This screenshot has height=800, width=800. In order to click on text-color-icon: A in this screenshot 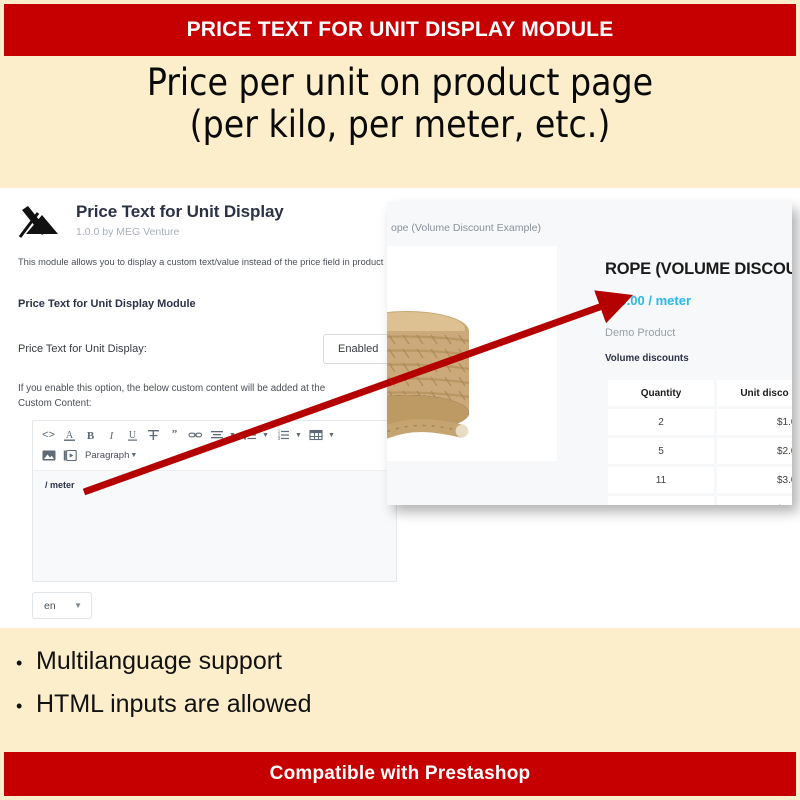, I will do `click(69, 435)`.